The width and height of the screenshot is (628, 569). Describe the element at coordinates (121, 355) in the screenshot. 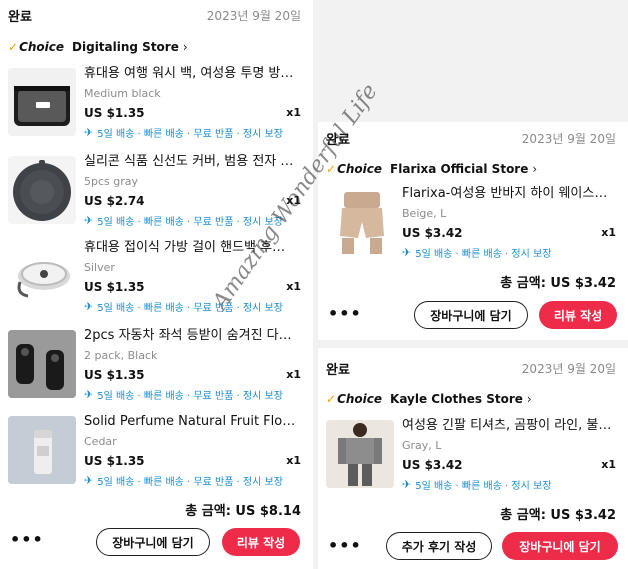

I see `item-variant: 2 pack, Black` at that location.